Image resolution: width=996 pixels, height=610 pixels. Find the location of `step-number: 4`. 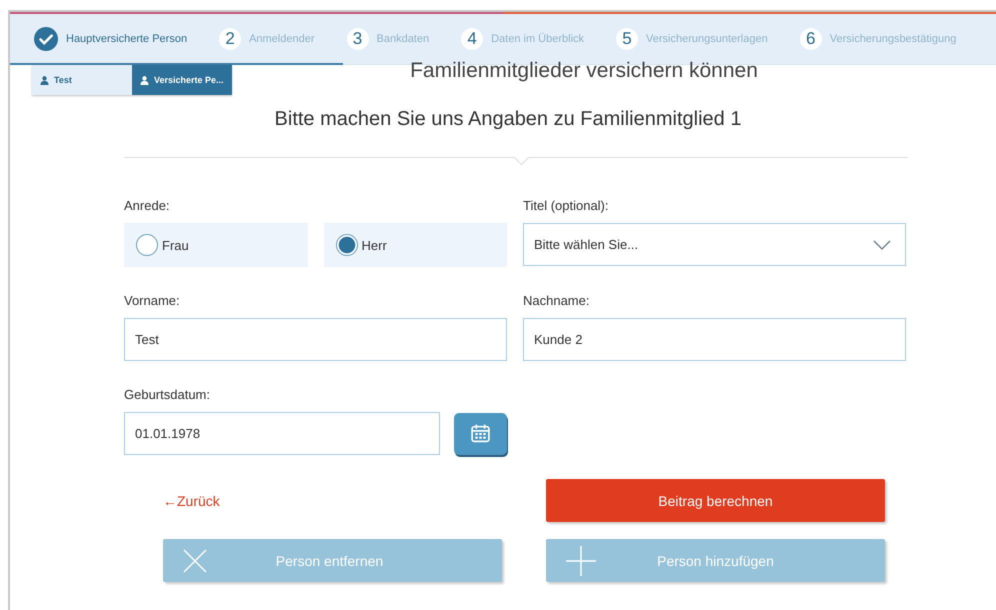

step-number: 4 is located at coordinates (472, 39).